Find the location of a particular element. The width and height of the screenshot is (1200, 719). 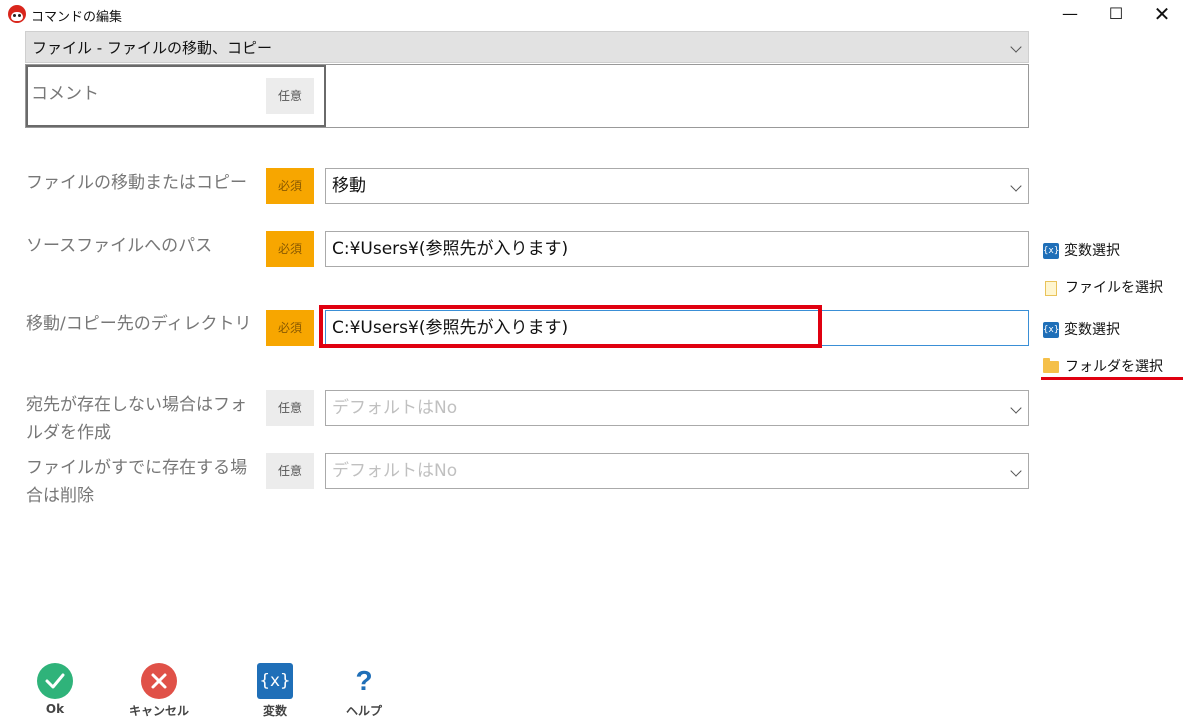

close-circle-icon is located at coordinates (159, 681).